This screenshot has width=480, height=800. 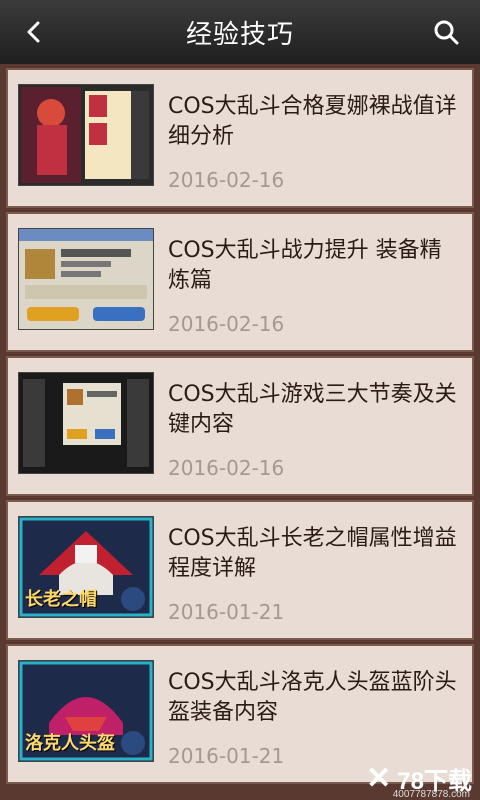 What do you see at coordinates (86, 711) in the screenshot?
I see `article-thumbnail: 洛克人头盔` at bounding box center [86, 711].